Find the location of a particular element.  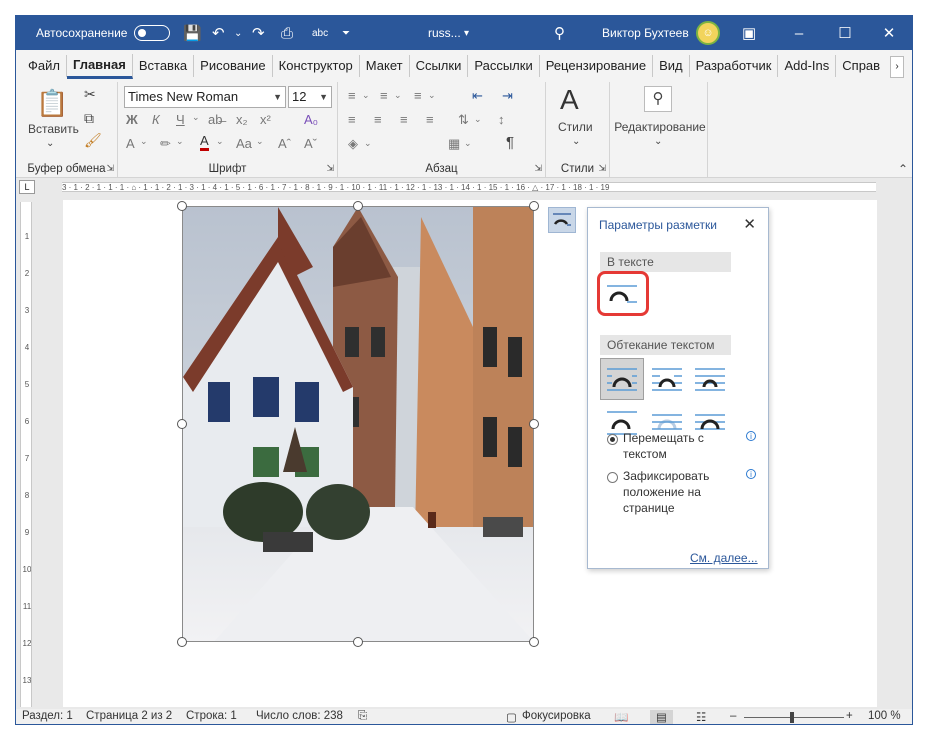

resize-handle-bottom-left is located at coordinates (182, 642).